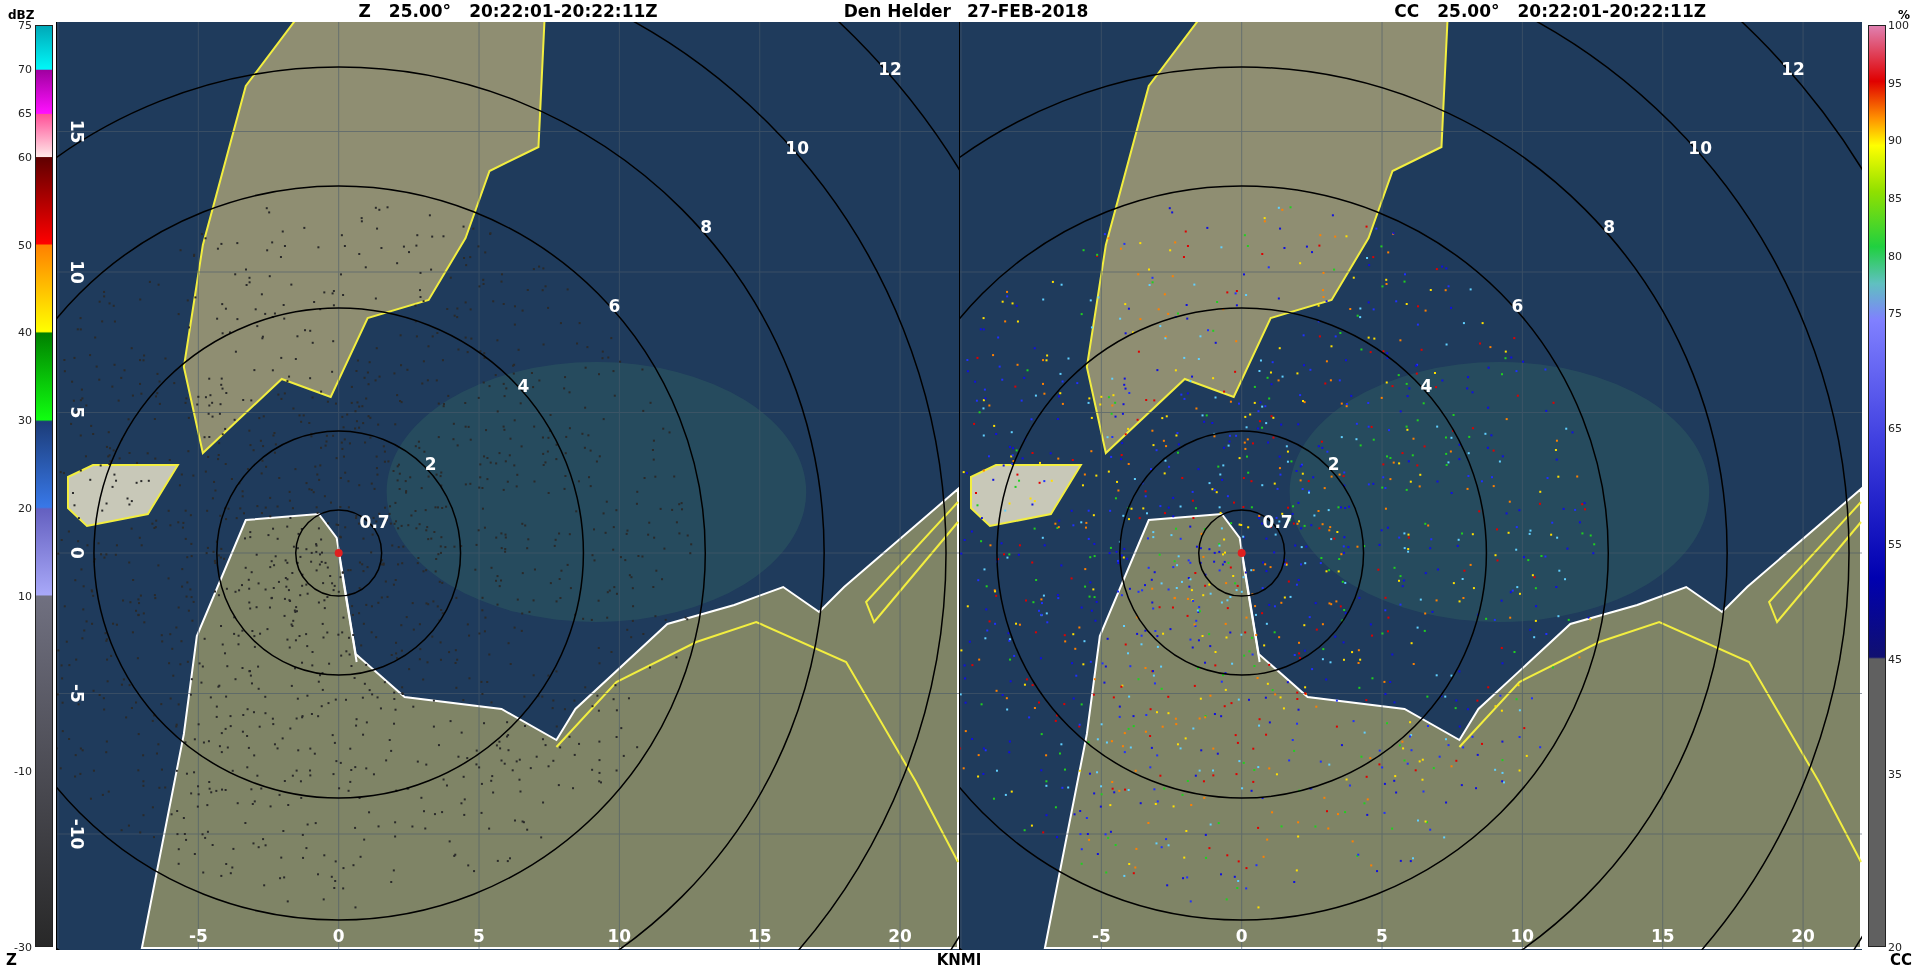  I want to click on axis-tick-label: -10, so click(77, 834).